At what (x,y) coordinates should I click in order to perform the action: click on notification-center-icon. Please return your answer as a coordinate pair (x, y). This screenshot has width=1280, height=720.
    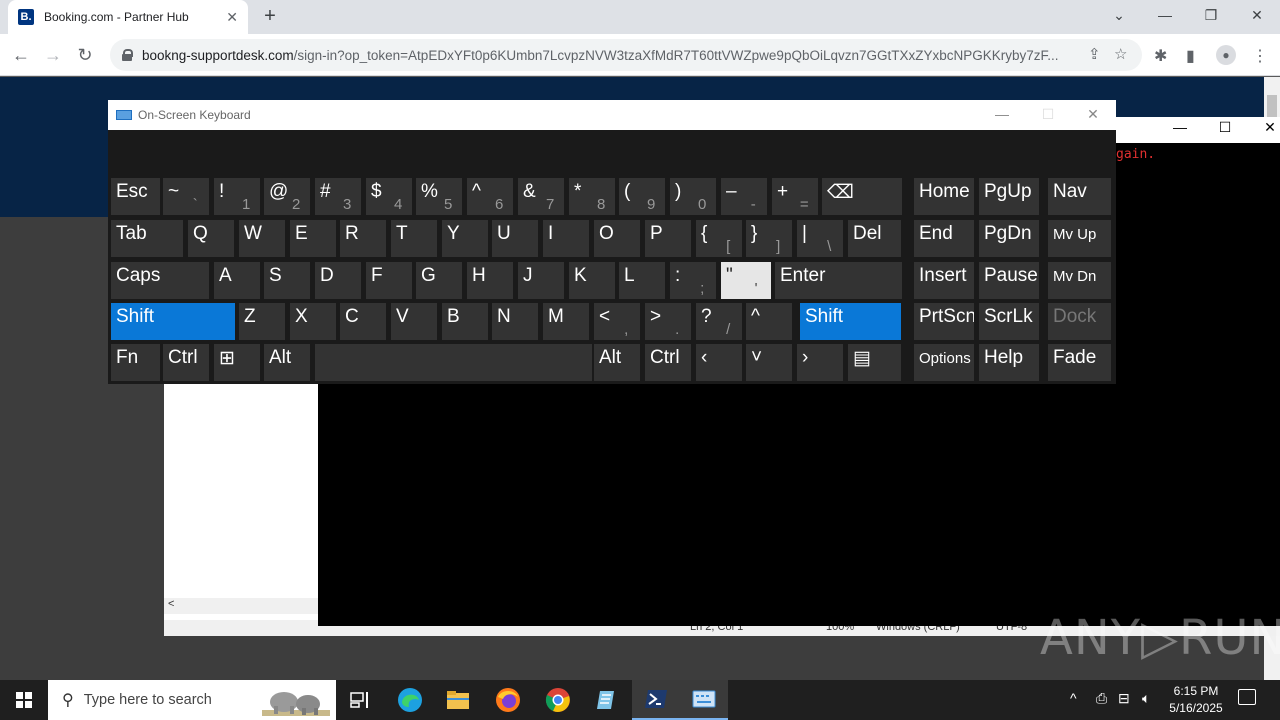
    Looking at the image, I should click on (1247, 697).